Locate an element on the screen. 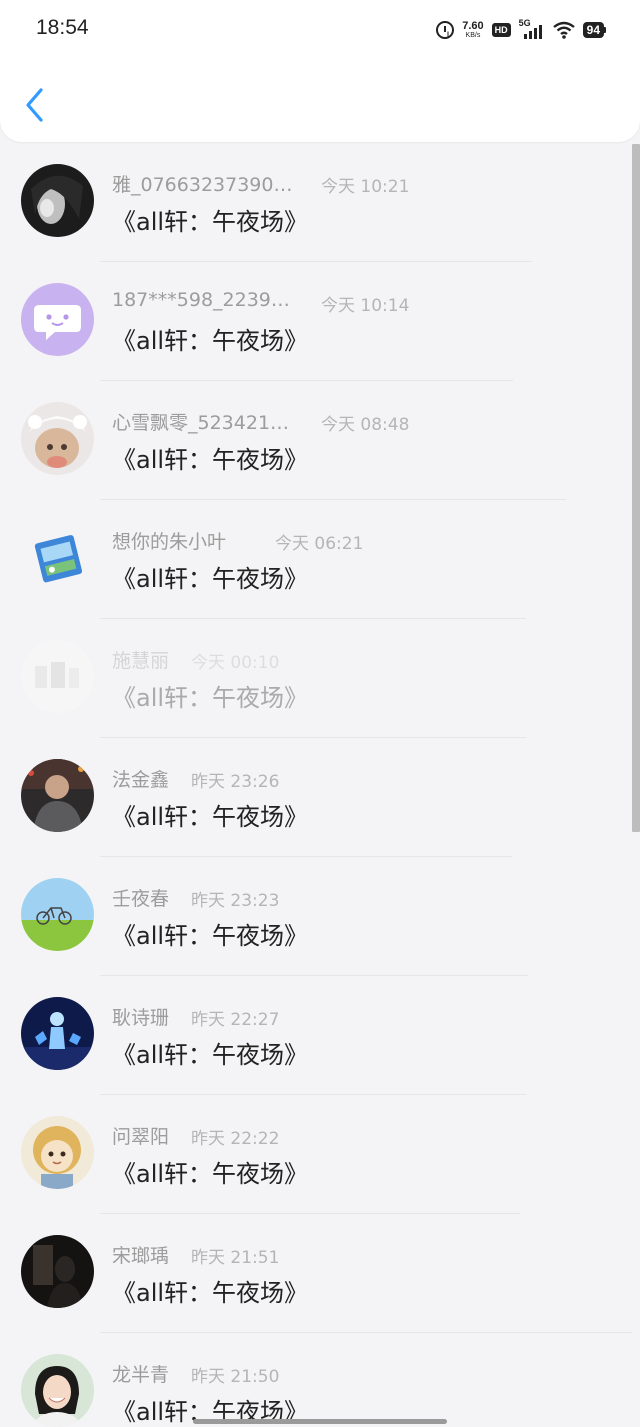  status-icons: 7.60 KB/s HD 5G 94 is located at coordinates (521, 30).